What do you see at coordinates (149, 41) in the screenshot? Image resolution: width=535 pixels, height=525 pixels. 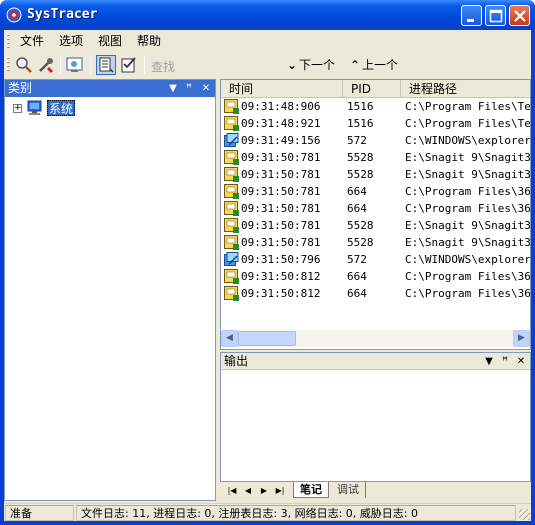 I see `menu-help: 帮助` at bounding box center [149, 41].